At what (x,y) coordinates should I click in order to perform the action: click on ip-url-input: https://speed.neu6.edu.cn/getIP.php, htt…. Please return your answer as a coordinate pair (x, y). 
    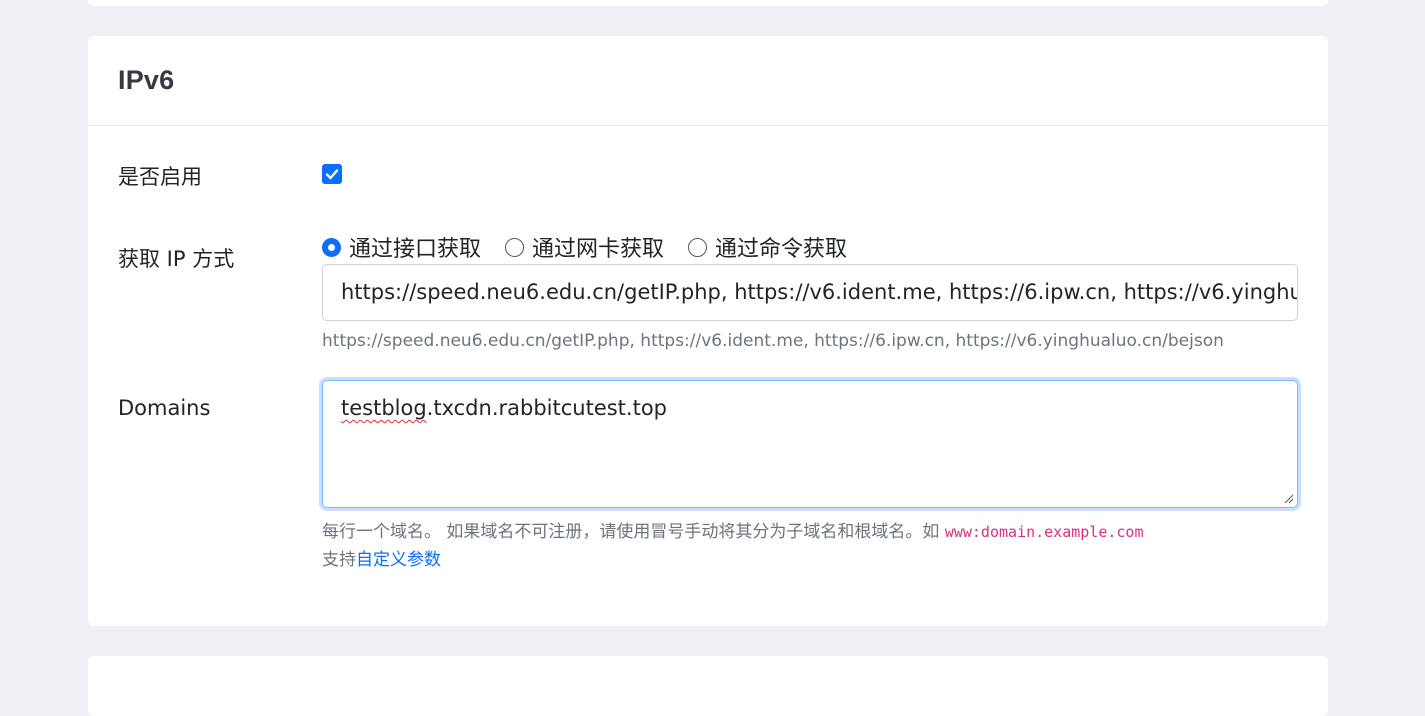
    Looking at the image, I should click on (810, 292).